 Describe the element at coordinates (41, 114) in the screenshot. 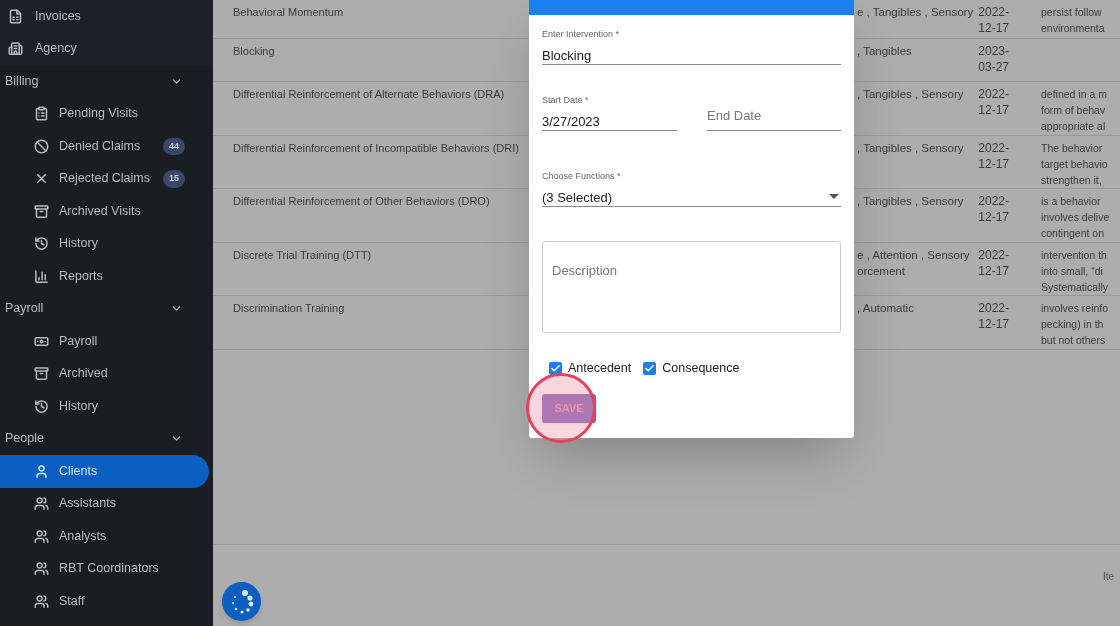

I see `clipboard-icon` at that location.